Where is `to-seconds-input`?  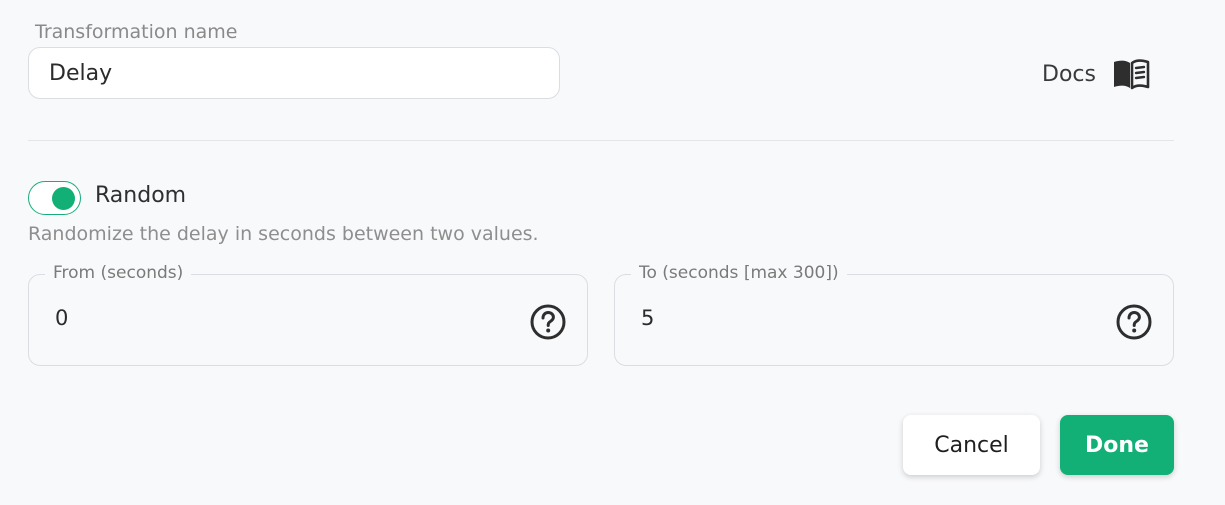
to-seconds-input is located at coordinates (861, 318).